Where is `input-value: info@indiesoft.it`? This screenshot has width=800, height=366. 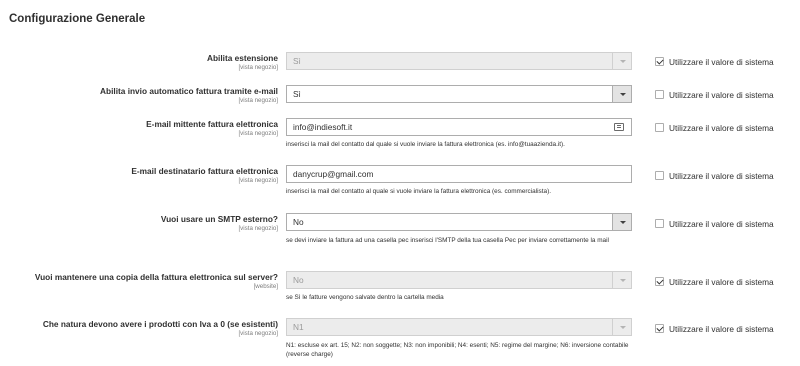
input-value: info@indiesoft.it is located at coordinates (323, 127).